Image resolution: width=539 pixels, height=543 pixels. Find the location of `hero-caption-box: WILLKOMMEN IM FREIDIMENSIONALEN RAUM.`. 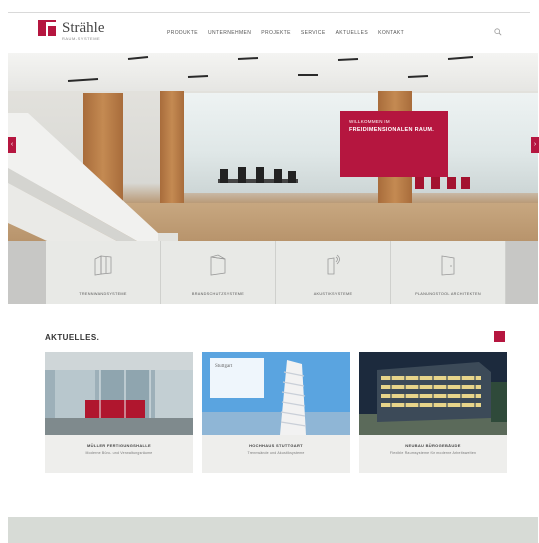

hero-caption-box: WILLKOMMEN IM FREIDIMENSIONALEN RAUM. is located at coordinates (394, 144).